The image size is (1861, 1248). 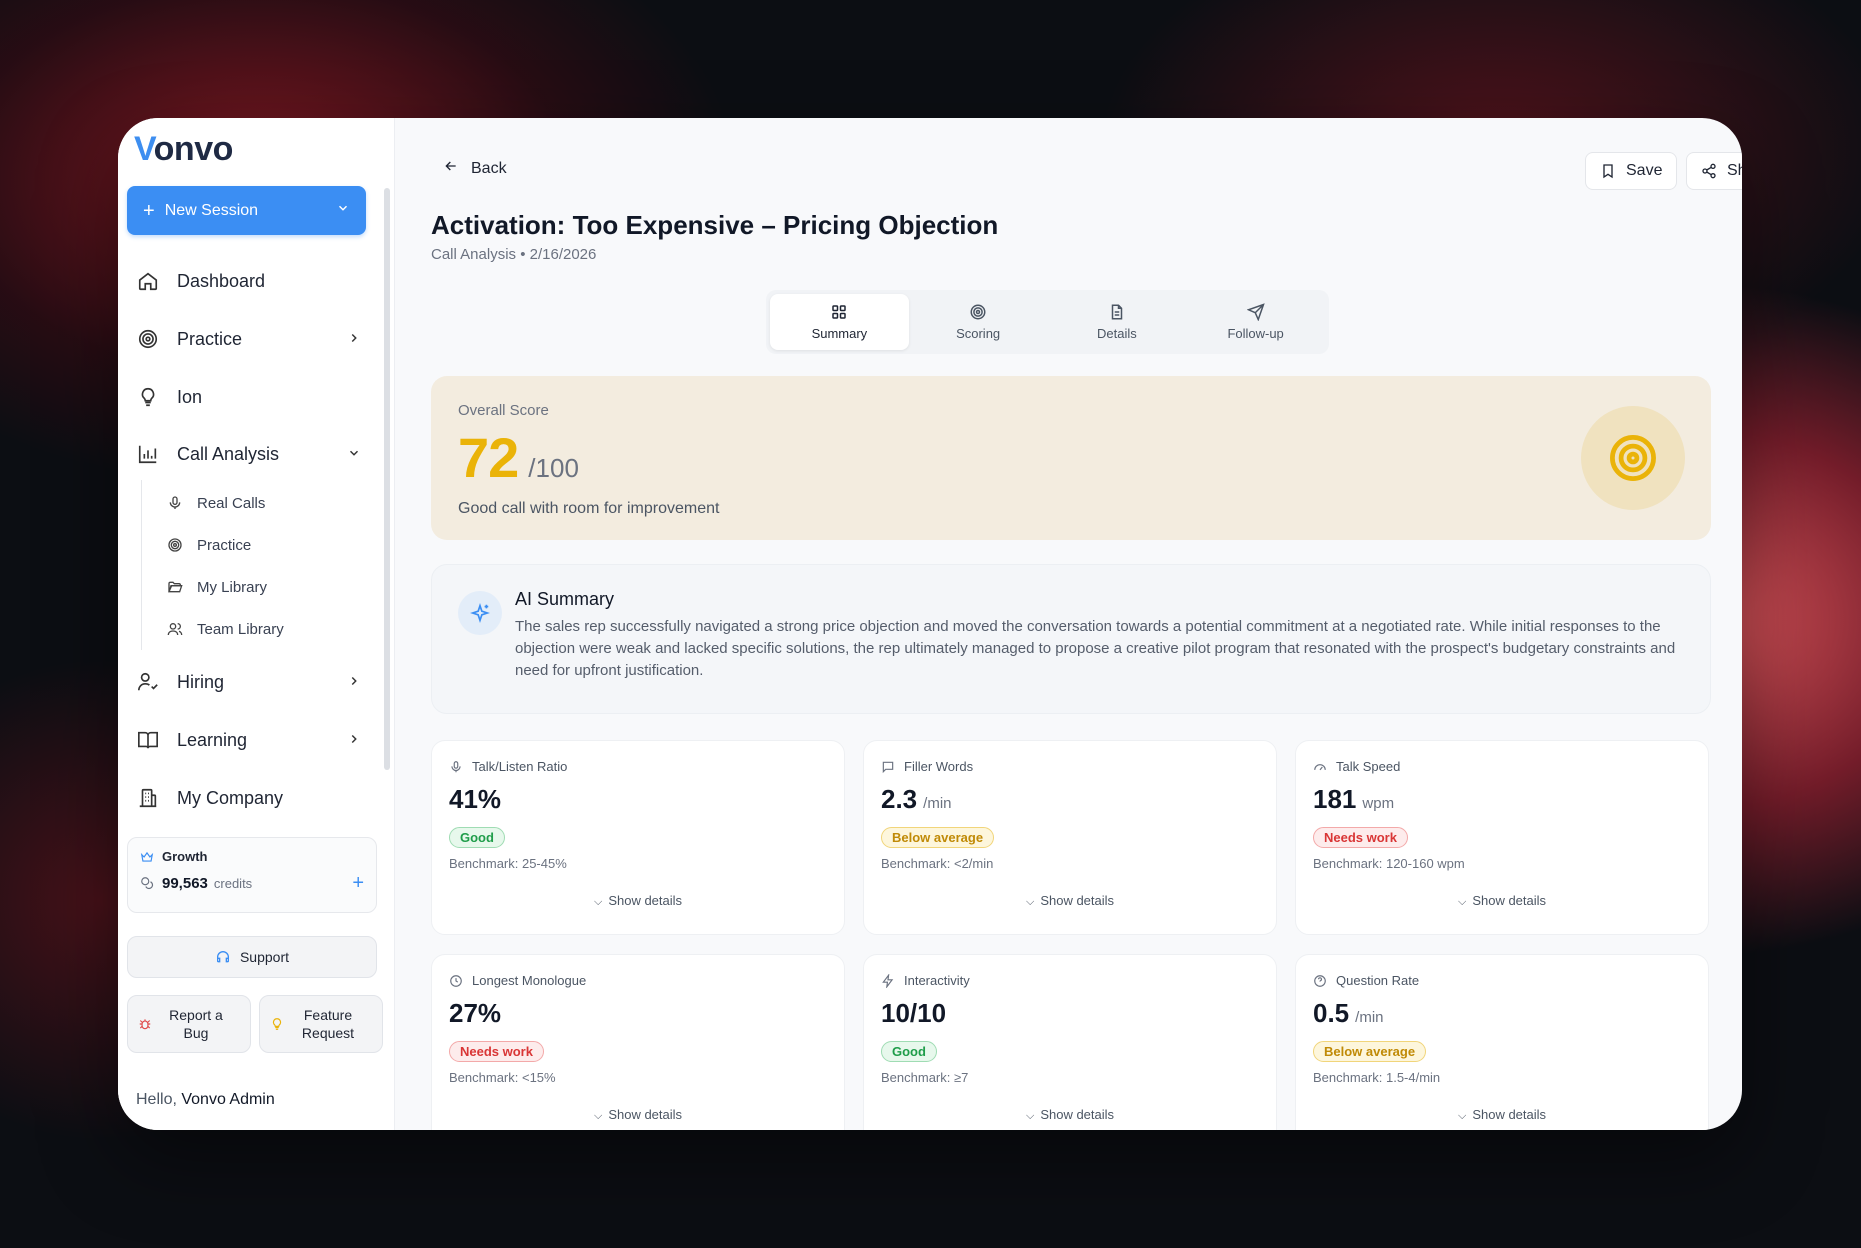 I want to click on bug-icon, so click(x=145, y=1024).